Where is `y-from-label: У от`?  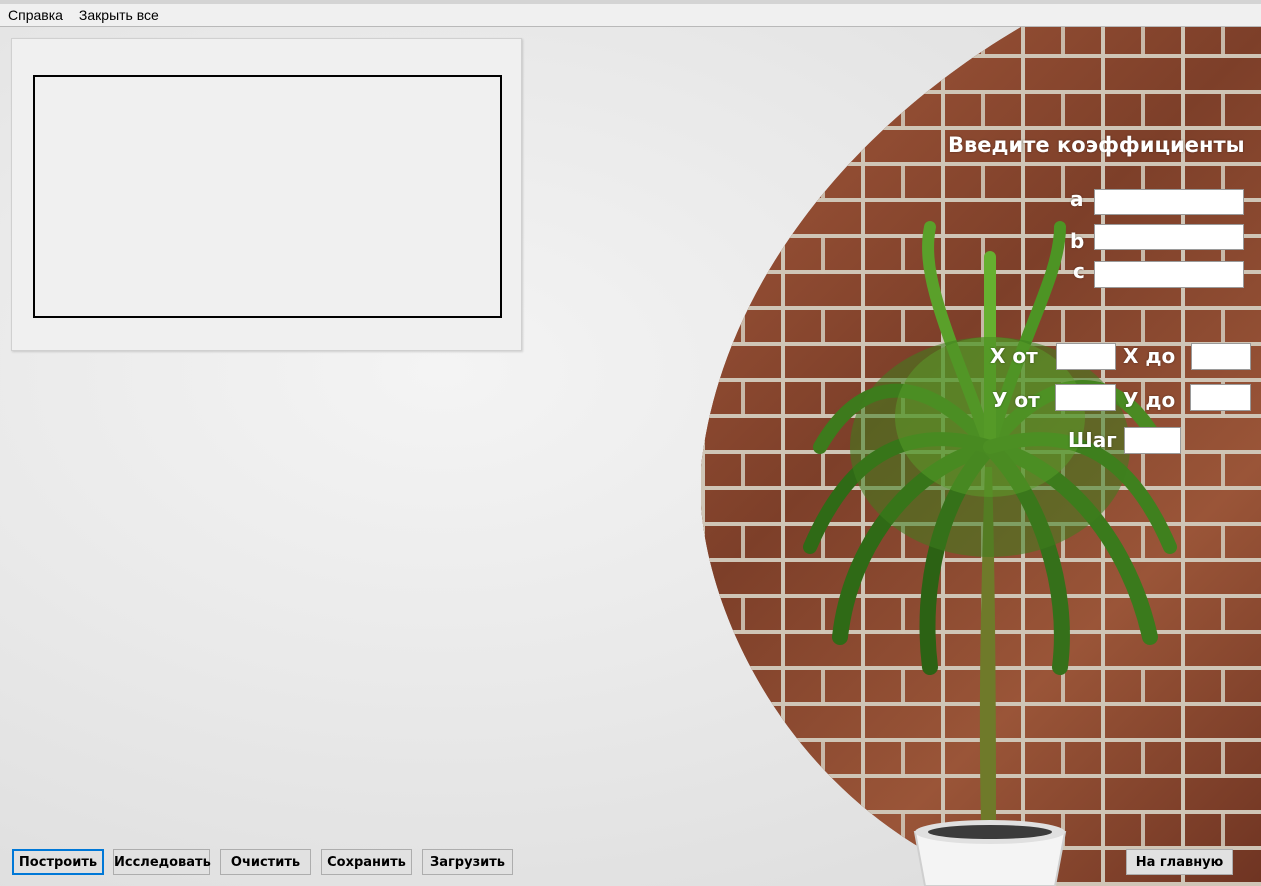
y-from-label: У от is located at coordinates (1016, 400).